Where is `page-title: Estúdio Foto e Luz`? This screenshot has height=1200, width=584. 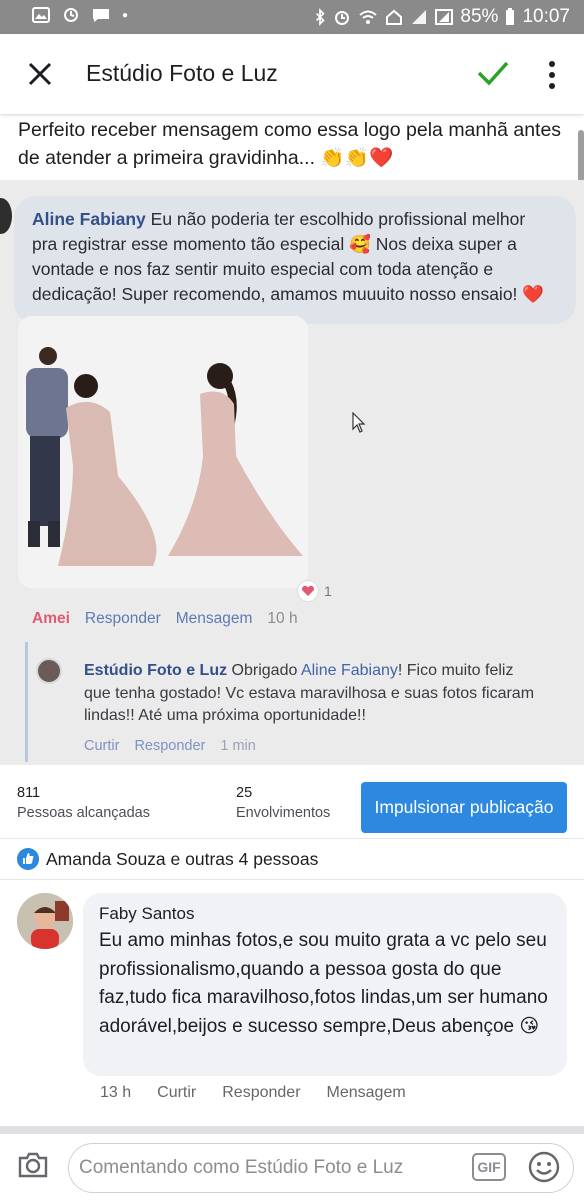 page-title: Estúdio Foto e Luz is located at coordinates (182, 73).